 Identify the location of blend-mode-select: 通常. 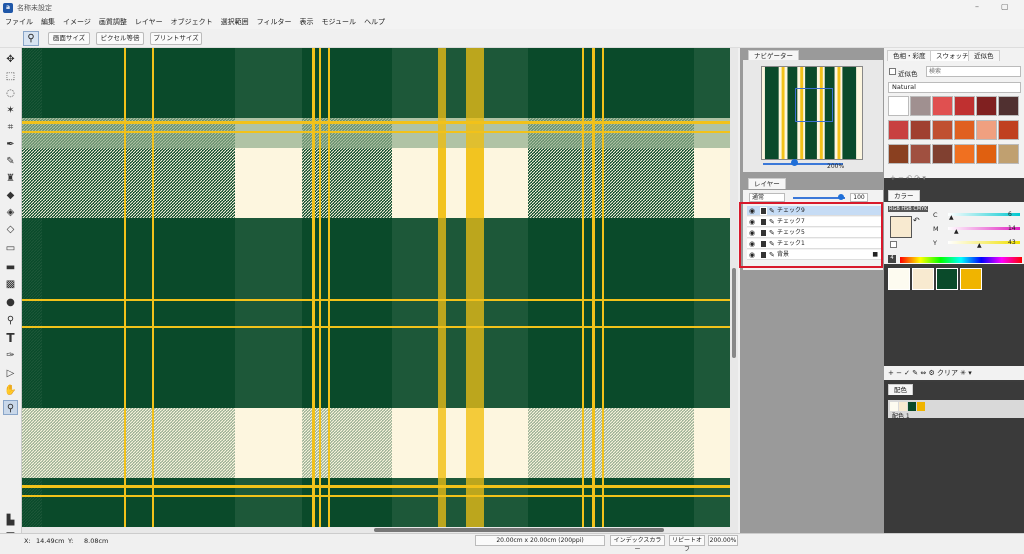
(767, 197).